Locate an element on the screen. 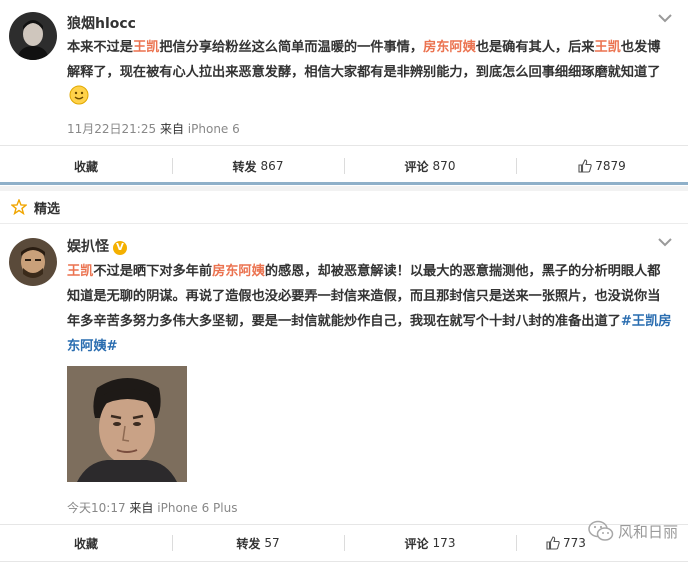  post-meta: 今天10:17 来自 iPhone 6 Plus is located at coordinates (152, 507).